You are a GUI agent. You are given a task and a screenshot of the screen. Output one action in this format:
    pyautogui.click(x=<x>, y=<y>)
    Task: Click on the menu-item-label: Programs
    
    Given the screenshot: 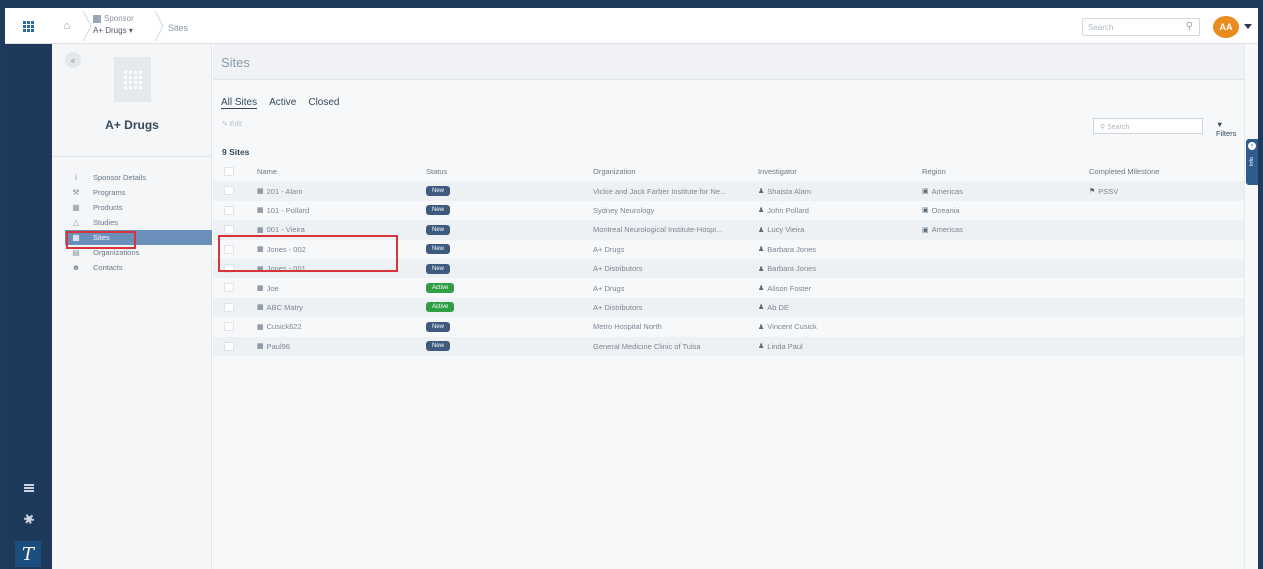 What is the action you would take?
    pyautogui.click(x=109, y=192)
    